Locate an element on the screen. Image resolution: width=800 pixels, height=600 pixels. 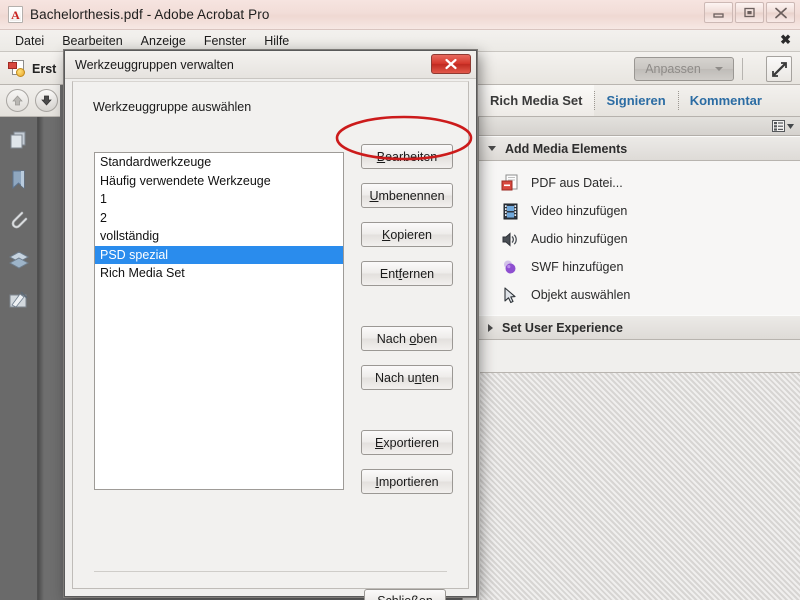
tab-label: Rich Media Set is located at coordinates (536, 100).